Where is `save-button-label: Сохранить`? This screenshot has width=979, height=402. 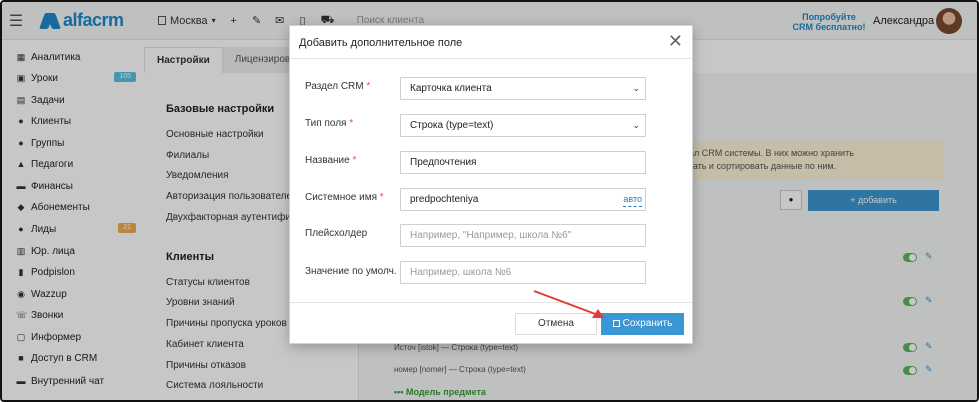 save-button-label: Сохранить is located at coordinates (647, 323).